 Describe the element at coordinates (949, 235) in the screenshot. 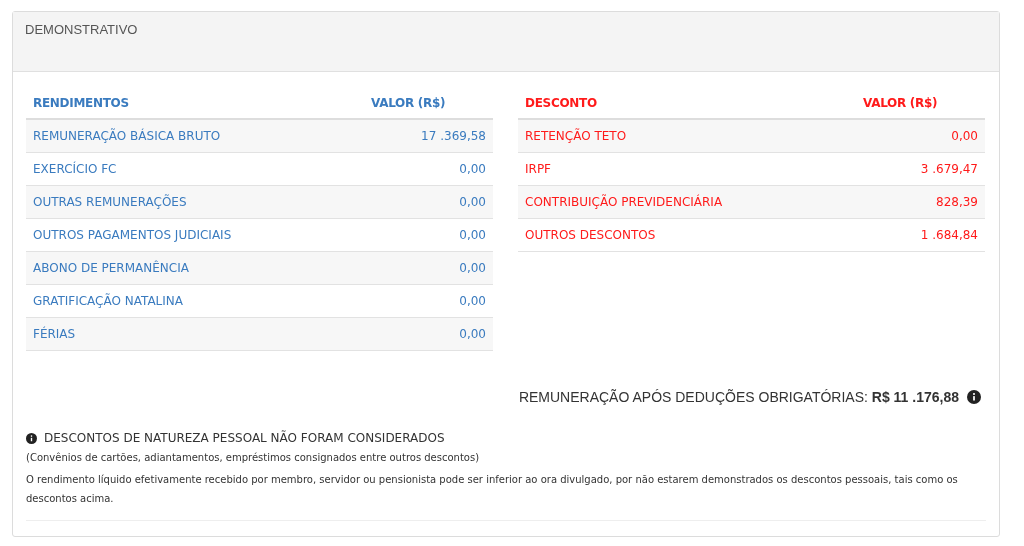

I see `row-value: 1 .684,84` at that location.